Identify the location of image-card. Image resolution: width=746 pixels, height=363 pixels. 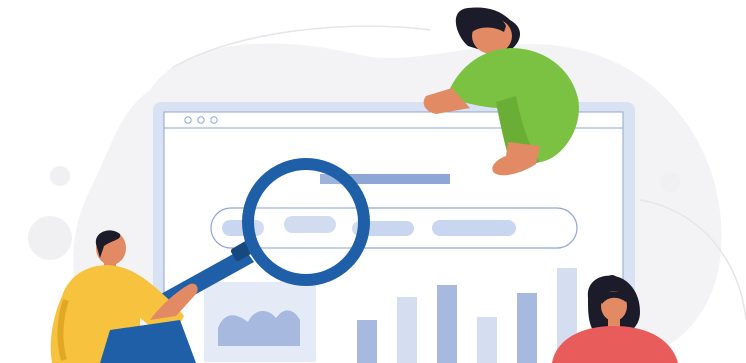
(260, 322).